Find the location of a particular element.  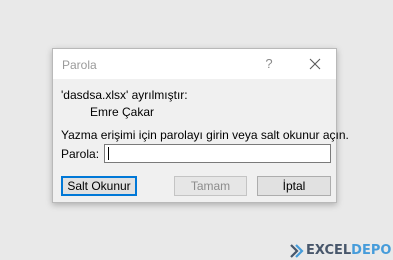

ok-button: Tamam is located at coordinates (210, 186).